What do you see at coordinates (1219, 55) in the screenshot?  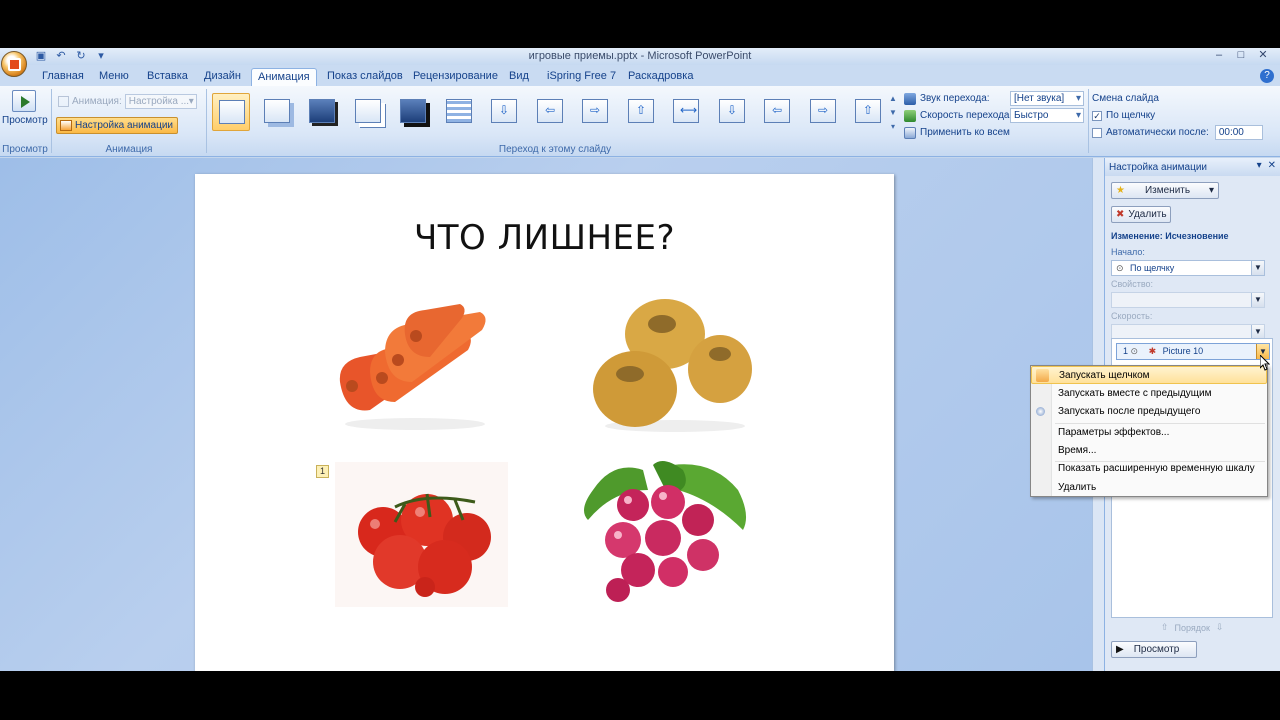 I see `minimize-button: –` at bounding box center [1219, 55].